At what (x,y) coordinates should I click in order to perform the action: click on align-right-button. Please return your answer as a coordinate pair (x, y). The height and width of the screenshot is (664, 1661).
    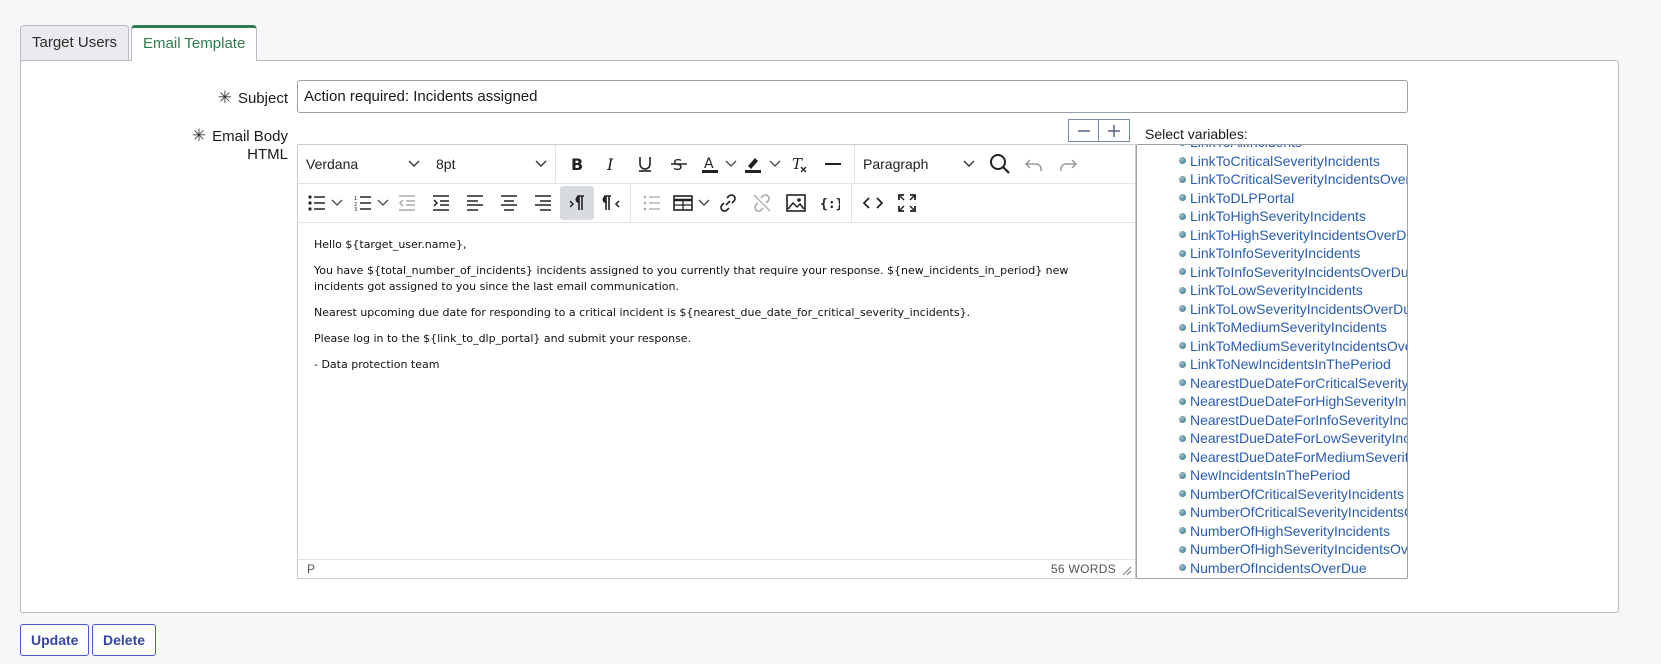
    Looking at the image, I should click on (543, 203).